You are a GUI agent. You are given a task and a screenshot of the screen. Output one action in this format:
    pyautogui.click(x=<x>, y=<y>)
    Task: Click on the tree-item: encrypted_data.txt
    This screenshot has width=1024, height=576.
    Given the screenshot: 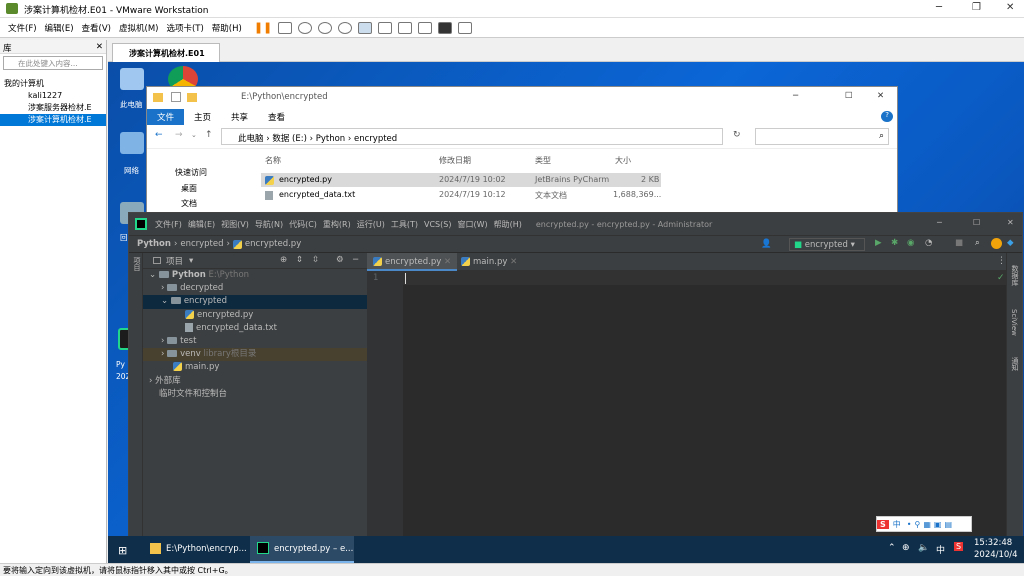 What is the action you would take?
    pyautogui.click(x=255, y=328)
    